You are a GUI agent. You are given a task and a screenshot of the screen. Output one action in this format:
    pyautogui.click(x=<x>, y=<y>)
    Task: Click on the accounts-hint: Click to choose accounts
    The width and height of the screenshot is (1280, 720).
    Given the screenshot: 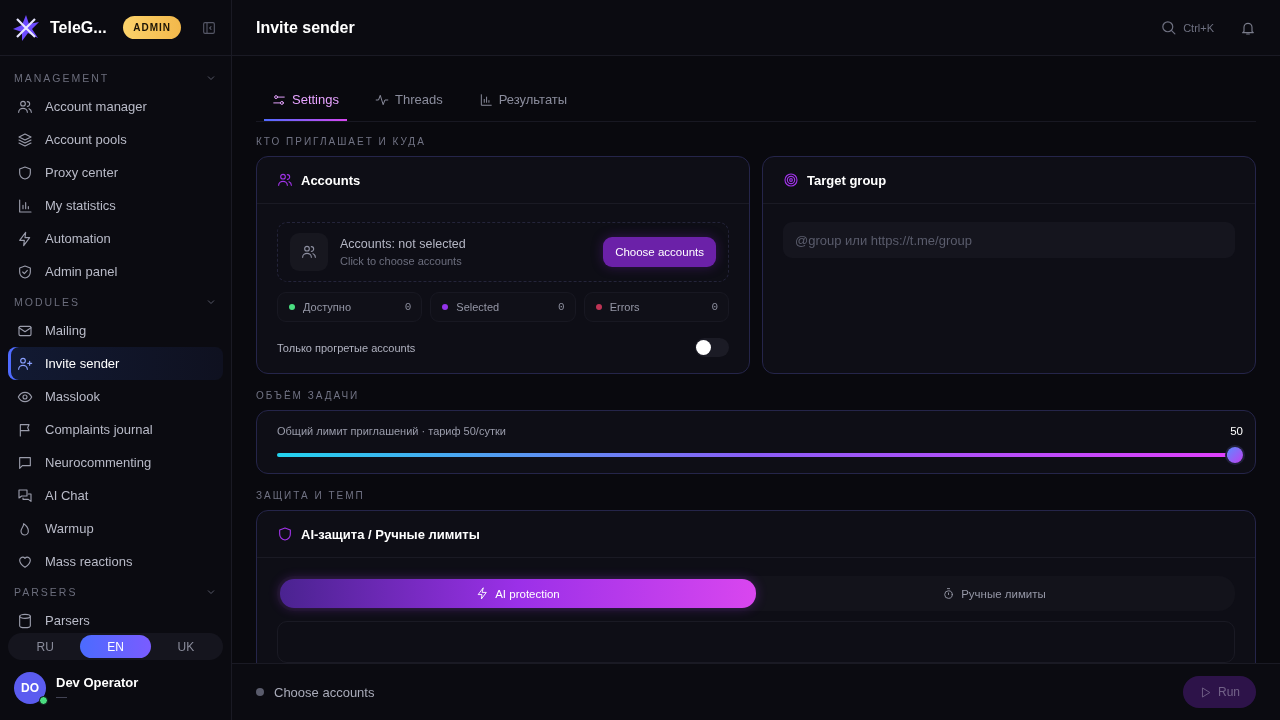 What is the action you would take?
    pyautogui.click(x=401, y=261)
    